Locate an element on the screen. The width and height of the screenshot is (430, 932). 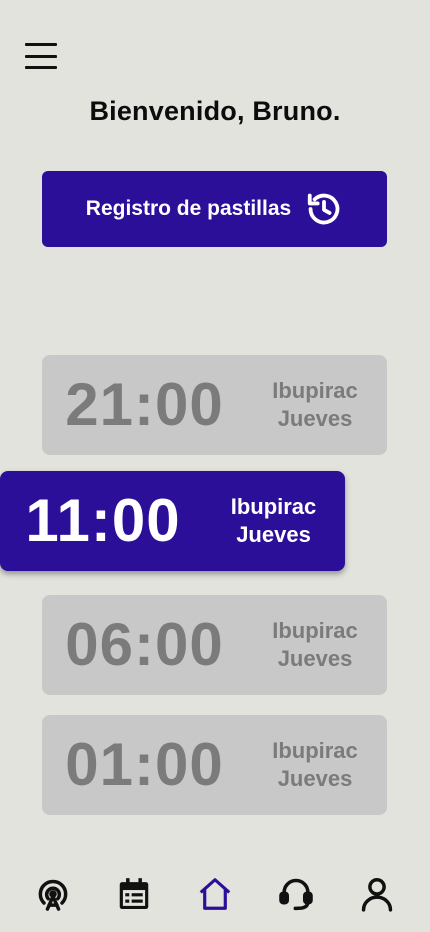
registro-button-label: Registro de pastillas is located at coordinates (188, 208).